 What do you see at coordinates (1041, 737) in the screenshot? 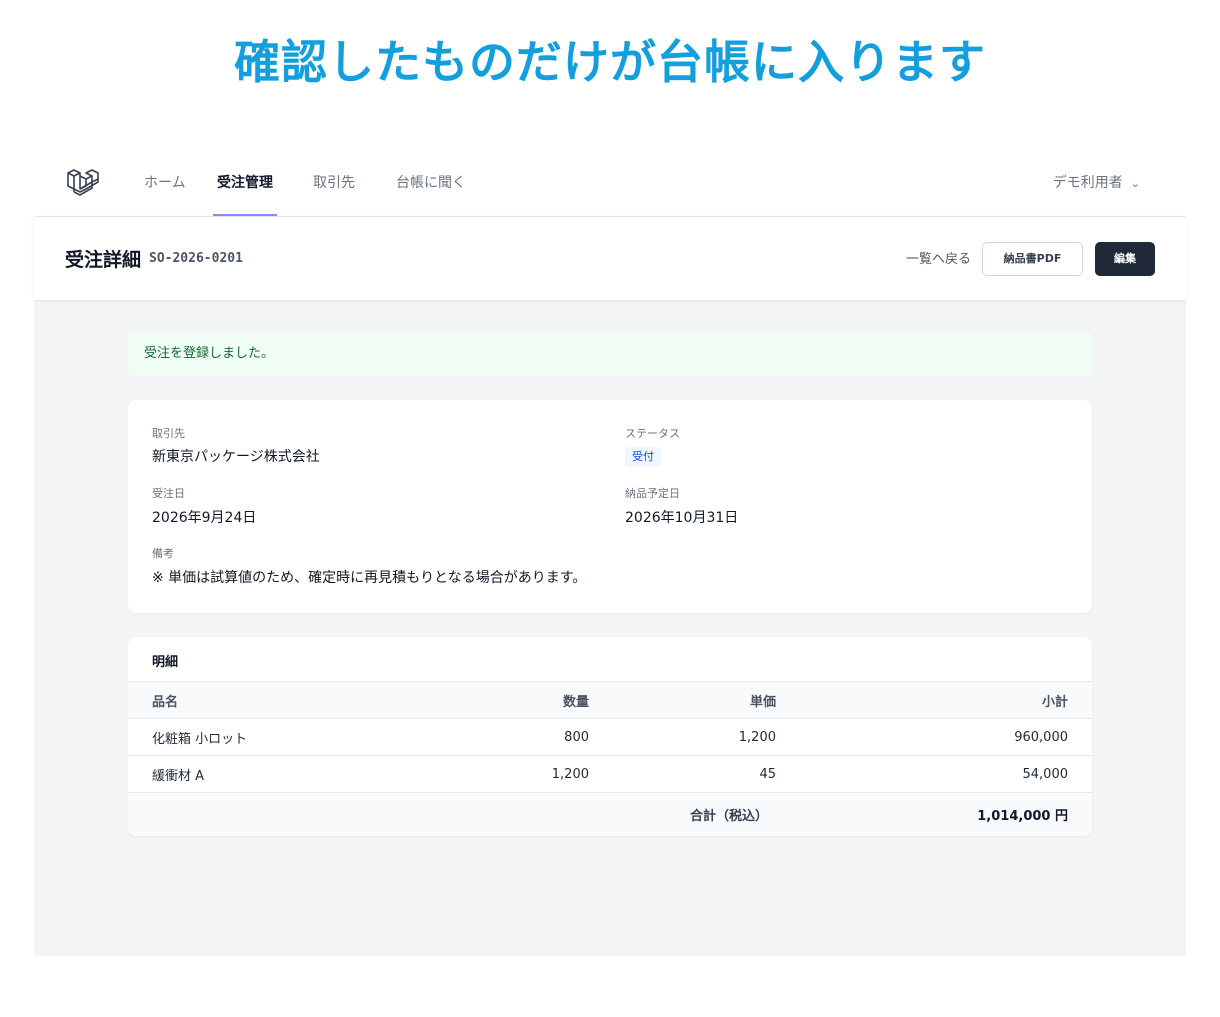
I see `item-subtotal: 960,000` at bounding box center [1041, 737].